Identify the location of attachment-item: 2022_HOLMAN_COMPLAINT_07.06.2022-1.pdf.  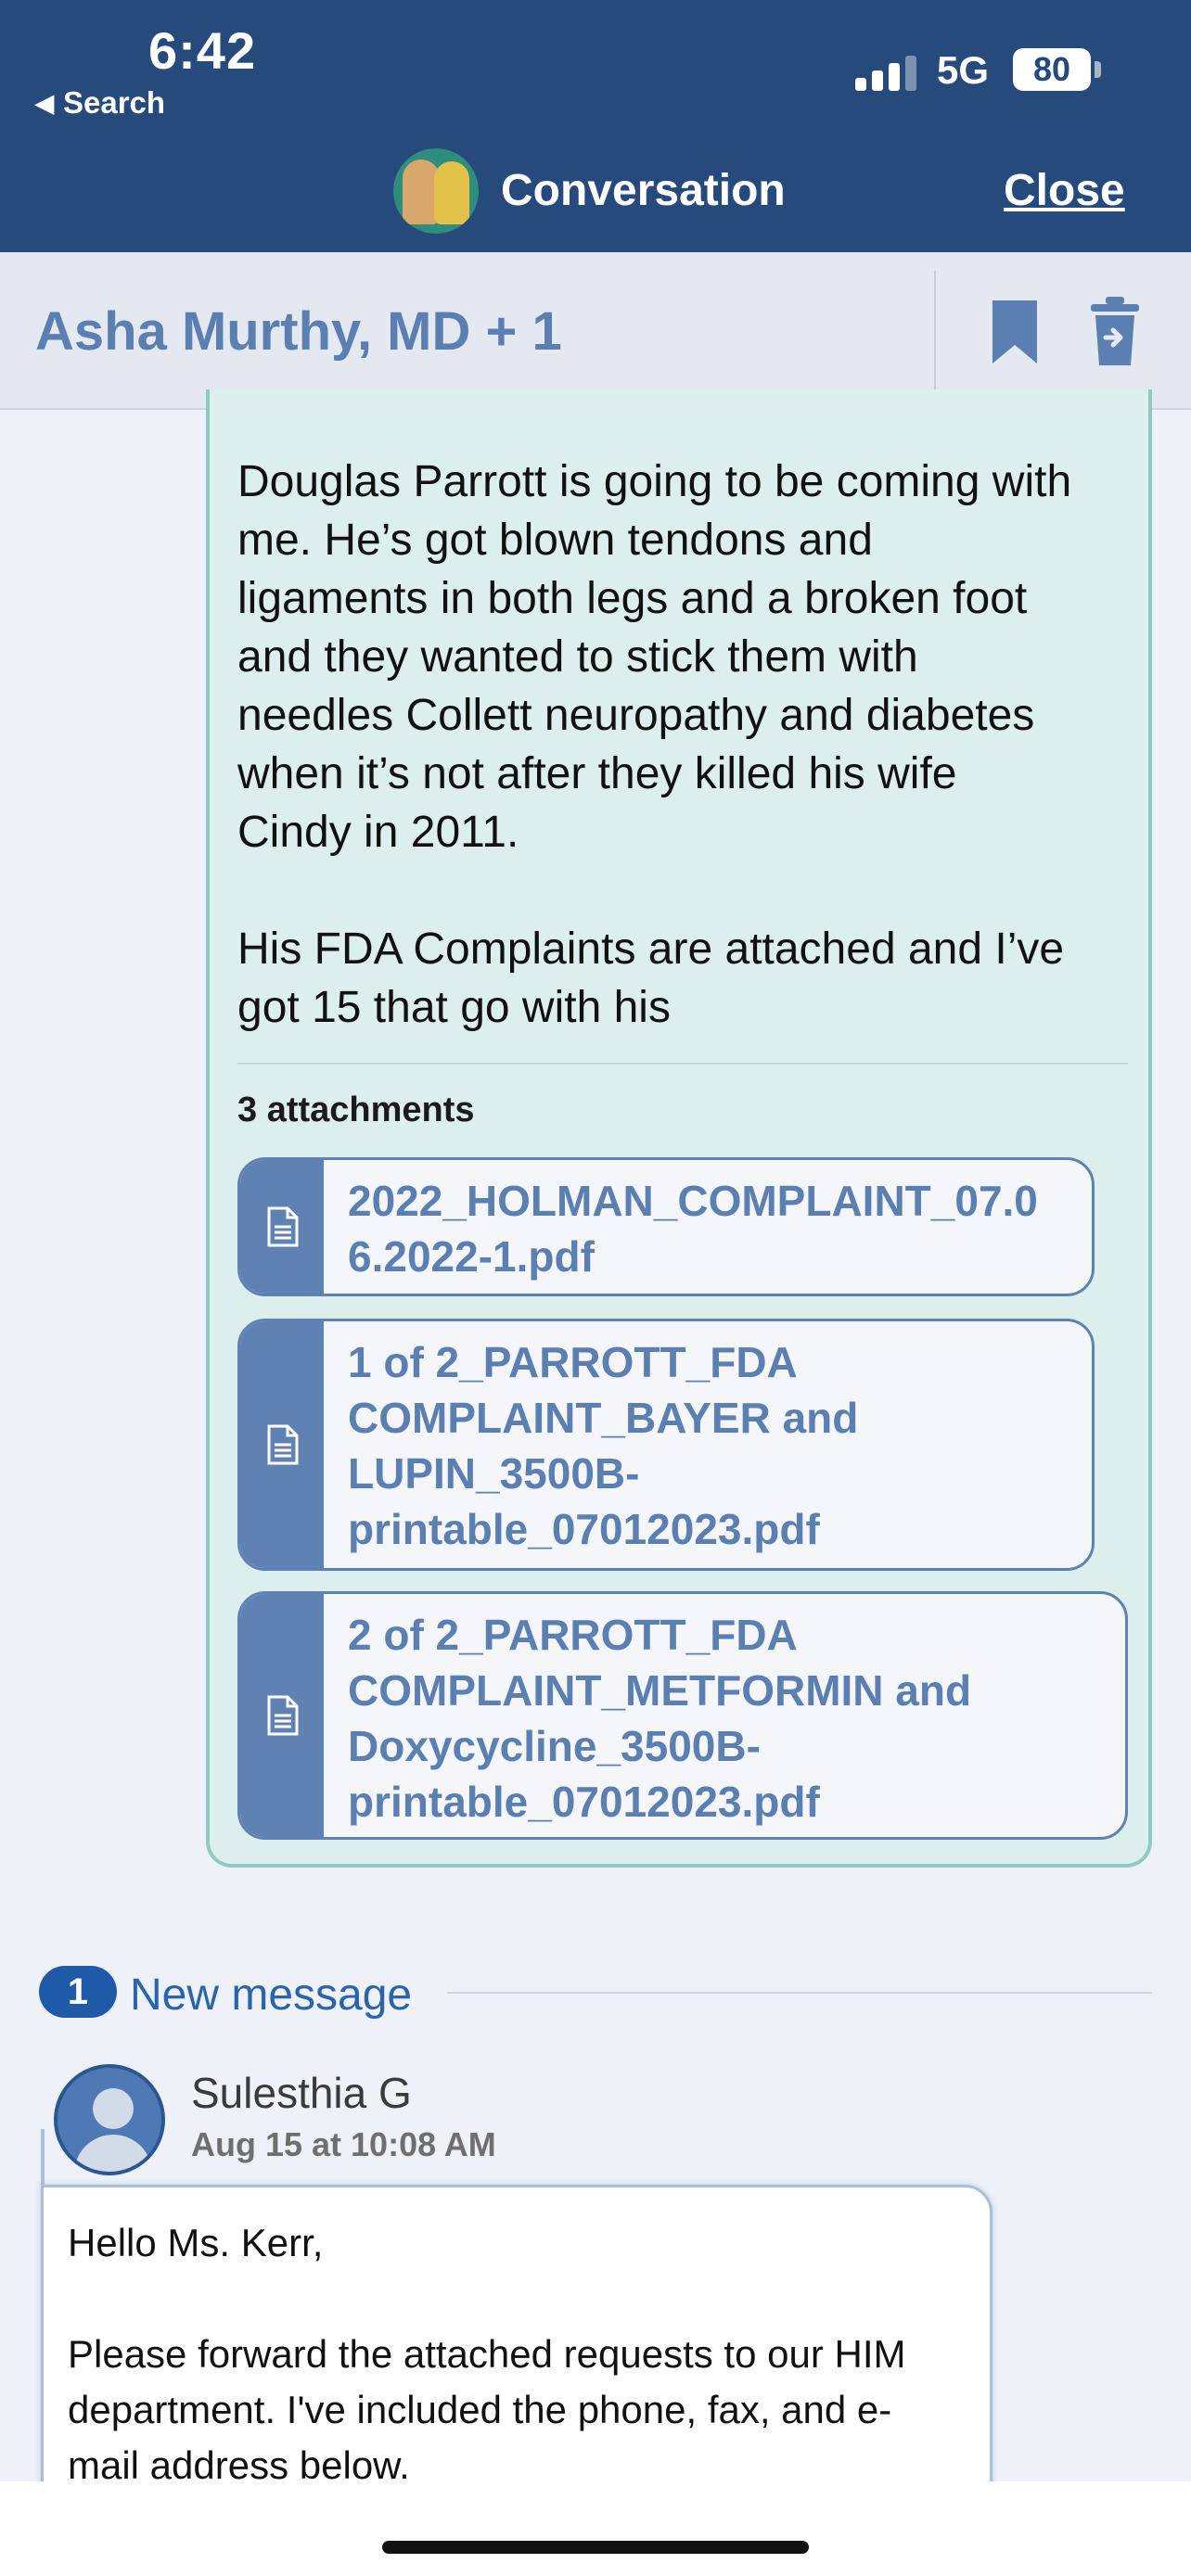
(666, 1226).